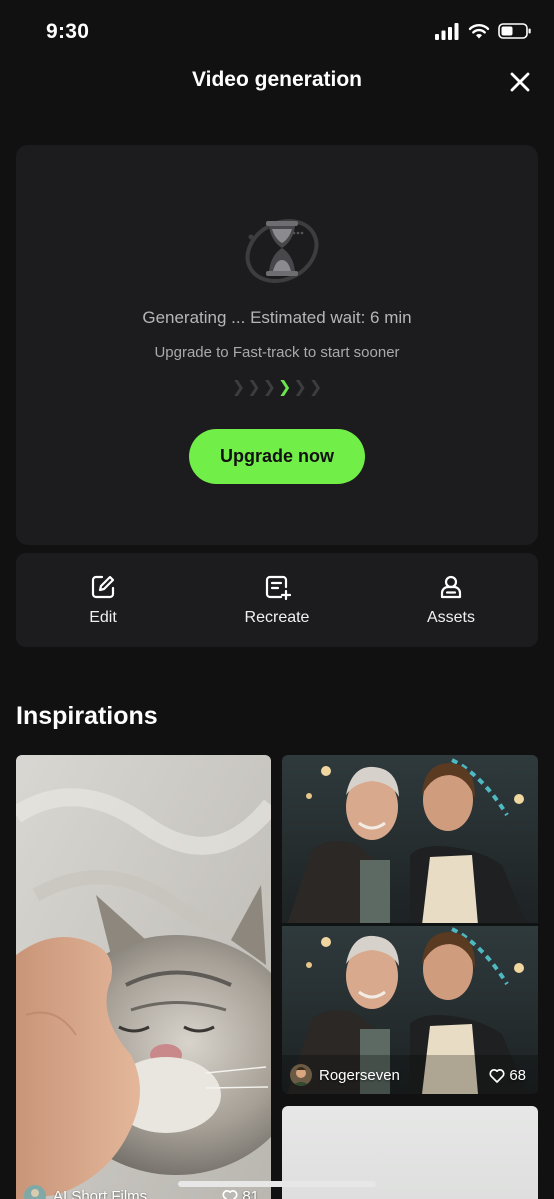  Describe the element at coordinates (277, 617) in the screenshot. I see `recreate-label: Recreate` at that location.